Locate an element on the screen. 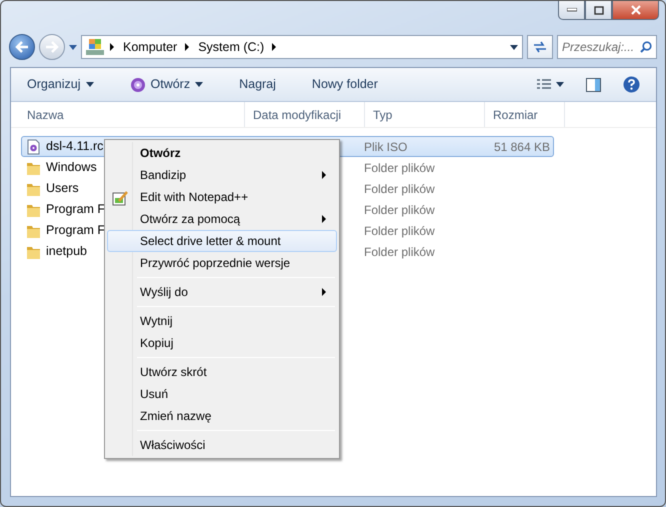 The image size is (666, 507). folder-name: Users is located at coordinates (62, 189).